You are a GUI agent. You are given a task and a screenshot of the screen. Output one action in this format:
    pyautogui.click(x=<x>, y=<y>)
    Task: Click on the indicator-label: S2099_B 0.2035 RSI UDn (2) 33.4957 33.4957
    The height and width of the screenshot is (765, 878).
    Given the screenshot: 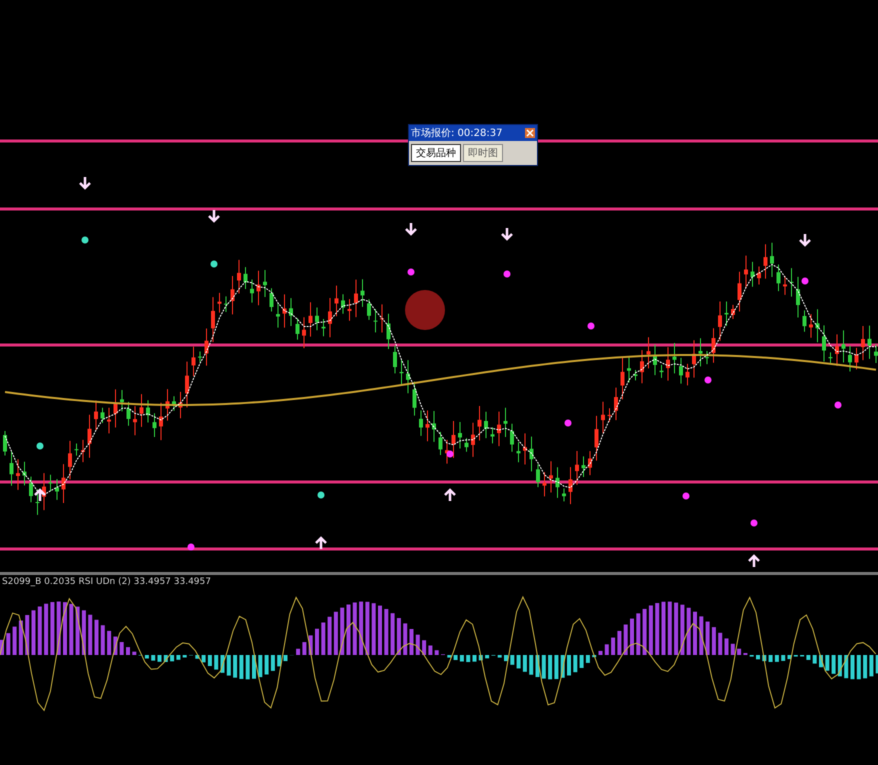 What is the action you would take?
    pyautogui.click(x=106, y=582)
    